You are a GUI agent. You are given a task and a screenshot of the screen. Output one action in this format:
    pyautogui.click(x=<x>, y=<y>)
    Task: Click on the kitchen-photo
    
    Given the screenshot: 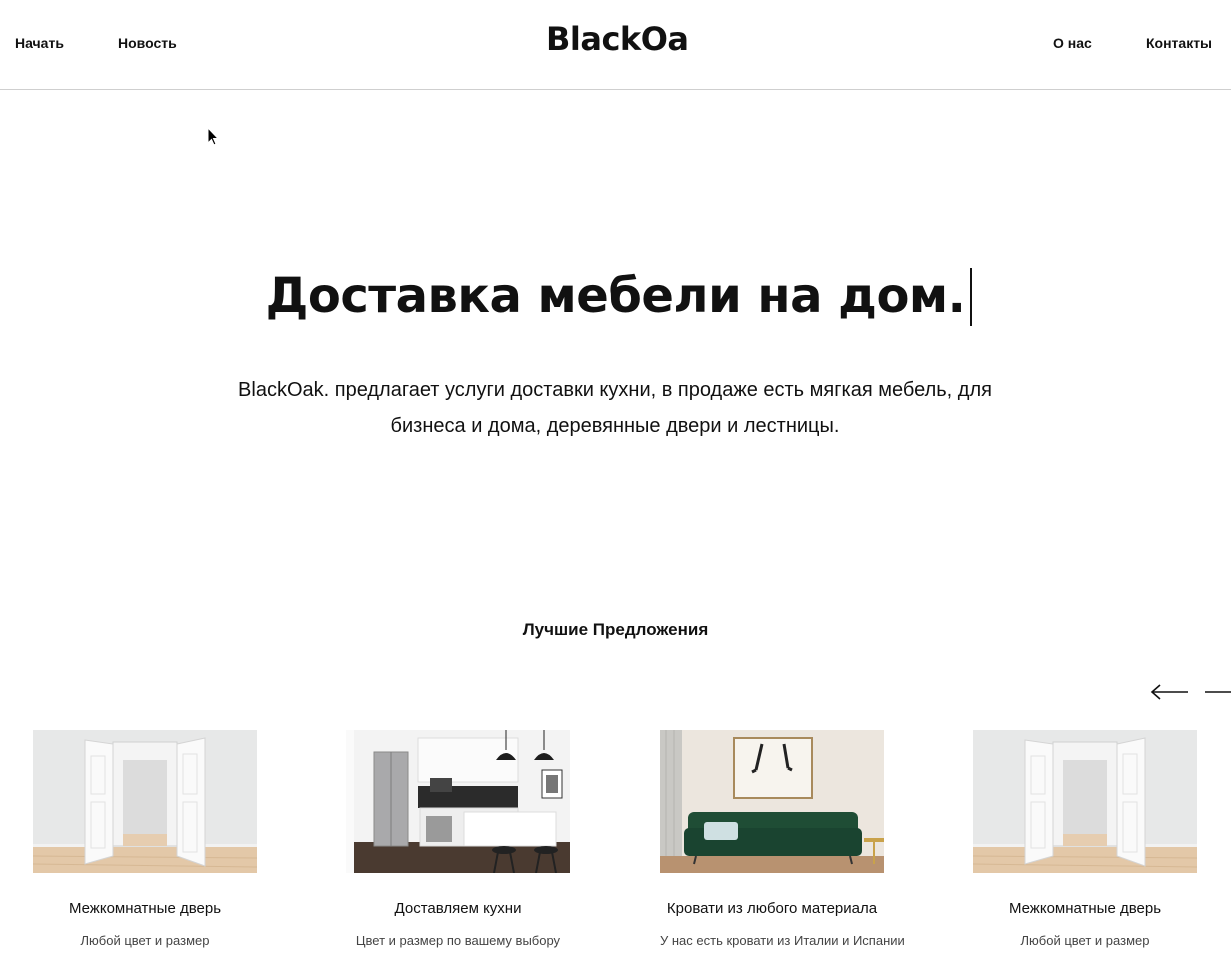 What is the action you would take?
    pyautogui.click(x=458, y=801)
    